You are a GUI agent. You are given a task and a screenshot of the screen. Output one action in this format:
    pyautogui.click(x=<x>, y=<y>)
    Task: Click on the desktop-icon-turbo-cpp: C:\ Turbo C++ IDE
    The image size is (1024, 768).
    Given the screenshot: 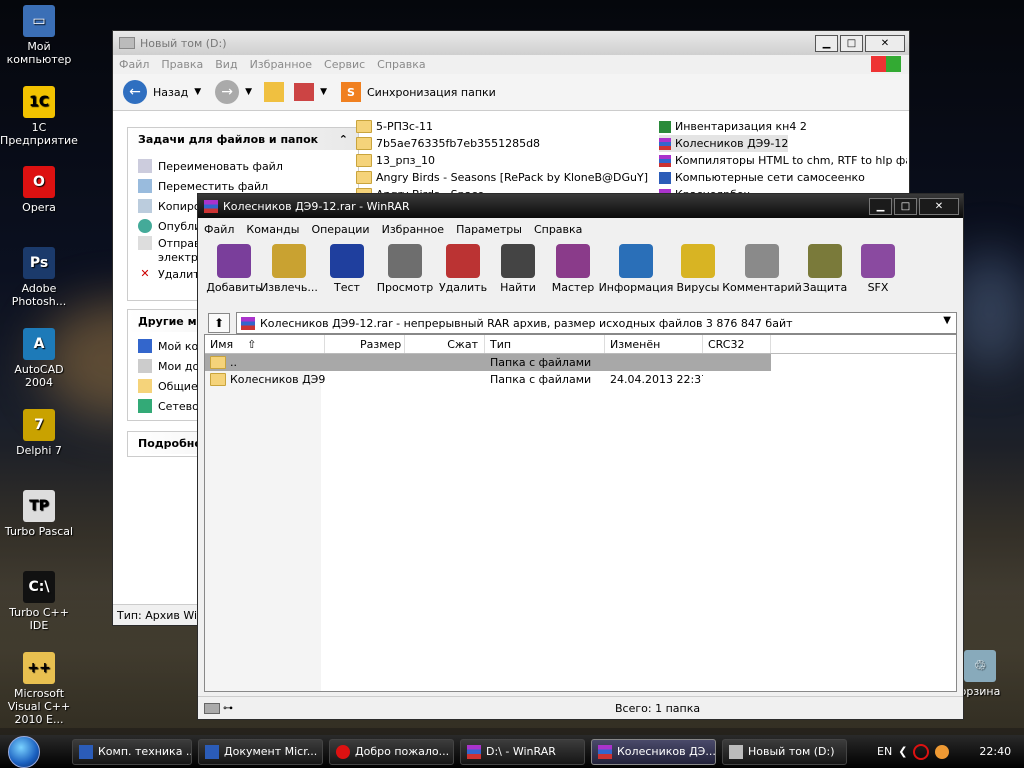 What is the action you would take?
    pyautogui.click(x=39, y=601)
    